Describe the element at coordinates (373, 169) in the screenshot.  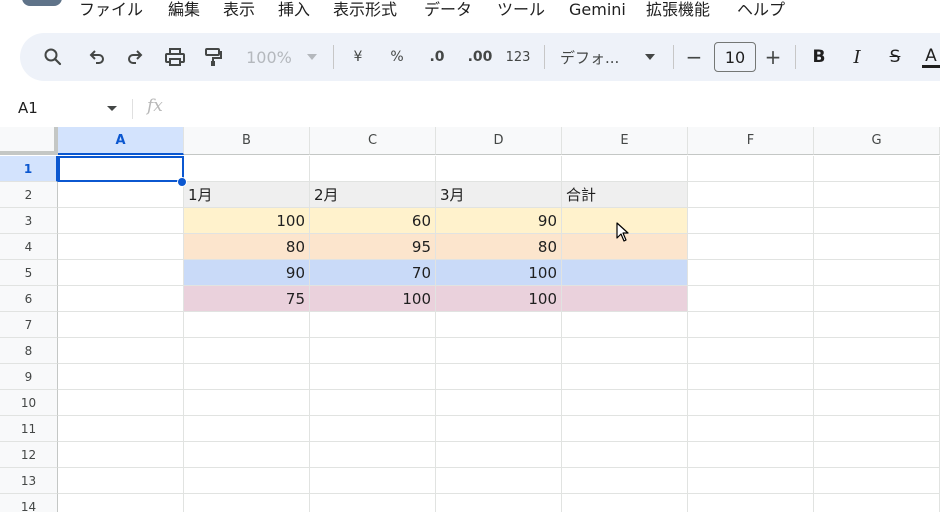
I see `cell-c1` at that location.